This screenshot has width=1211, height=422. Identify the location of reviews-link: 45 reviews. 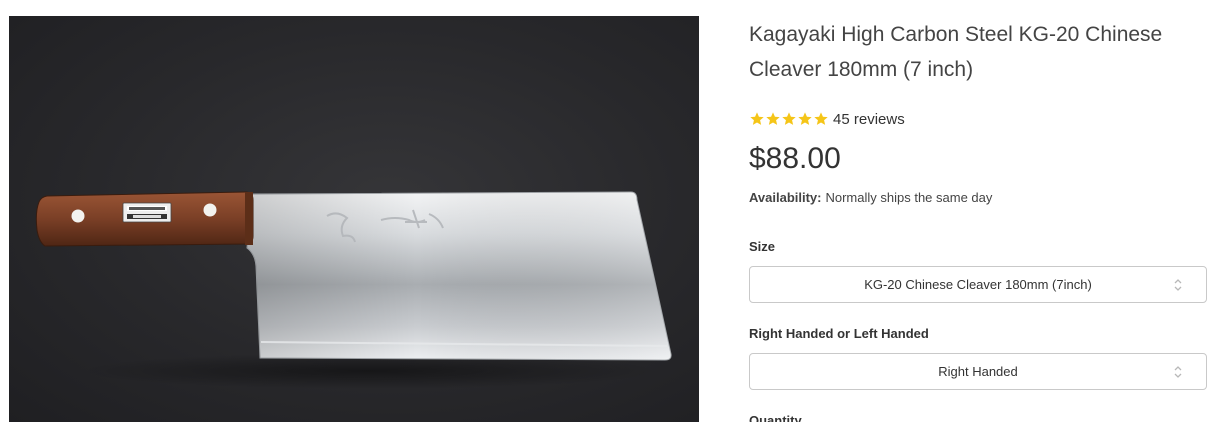
(869, 119).